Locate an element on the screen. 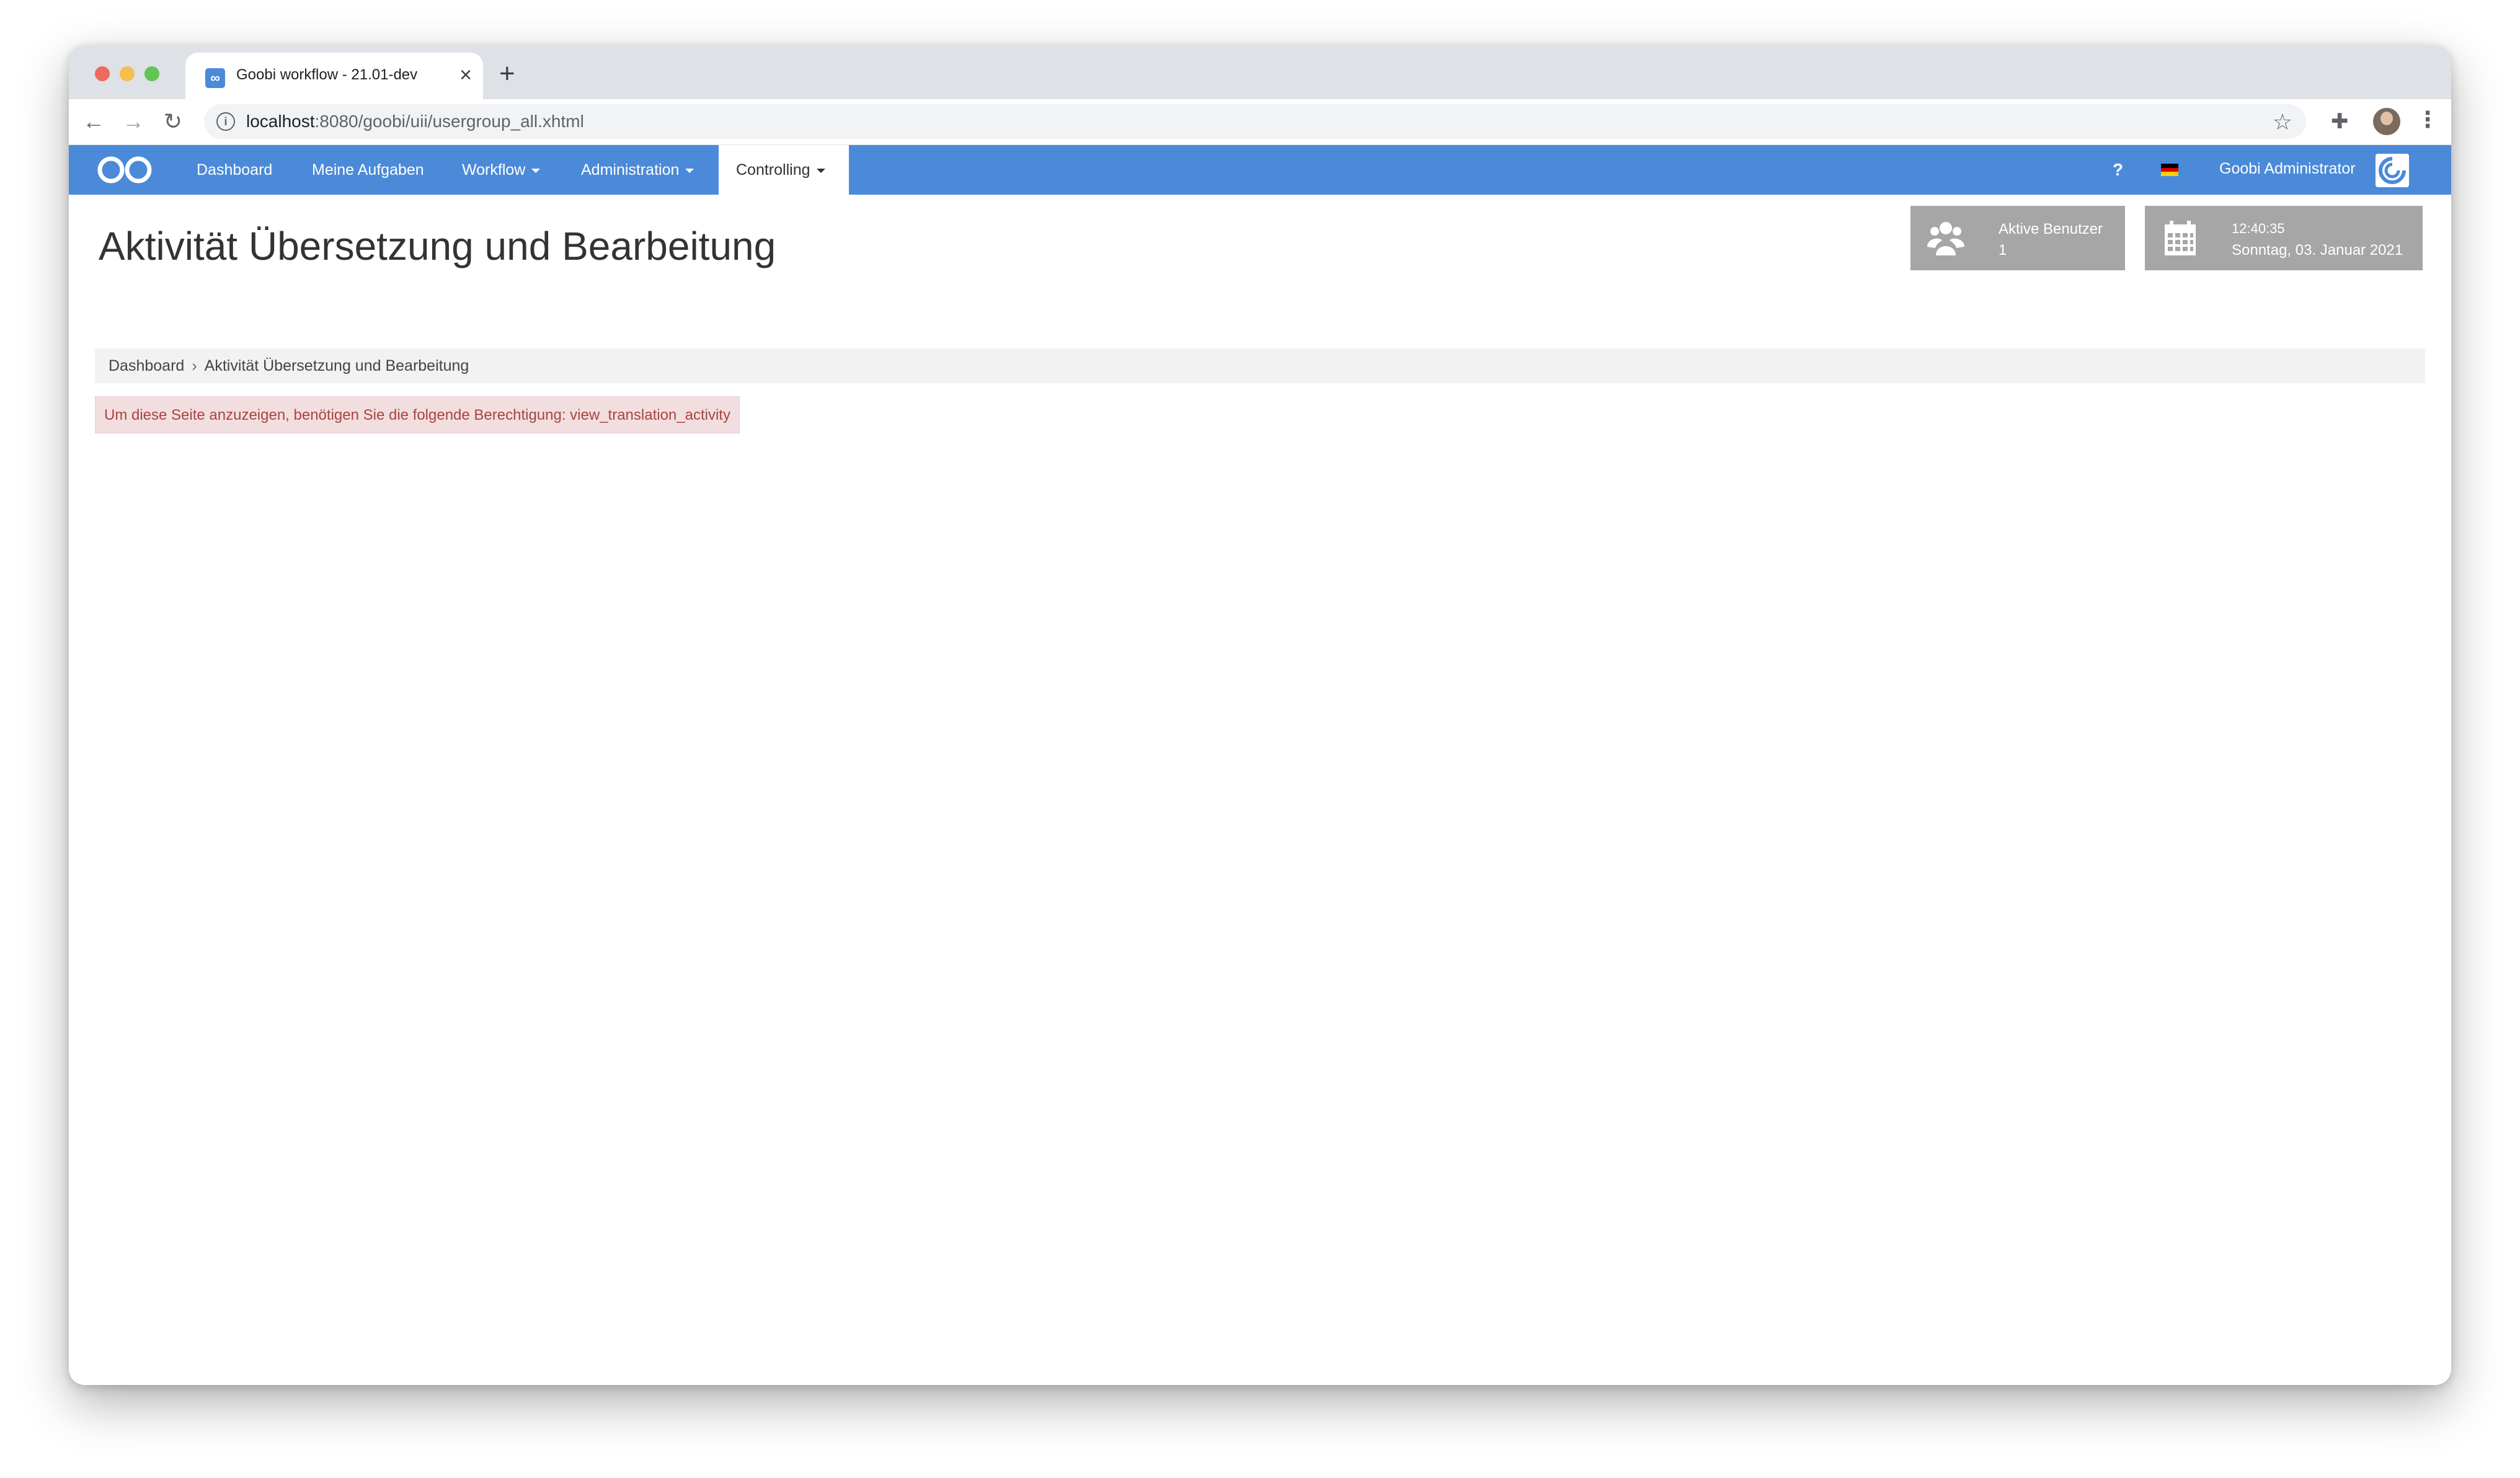 The width and height of the screenshot is (2520, 1478). nav-workflow: Workflow is located at coordinates (501, 170).